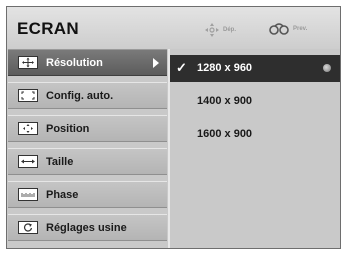 The width and height of the screenshot is (348, 253). I want to click on sidebar-item-label: Réglages usine, so click(86, 228).